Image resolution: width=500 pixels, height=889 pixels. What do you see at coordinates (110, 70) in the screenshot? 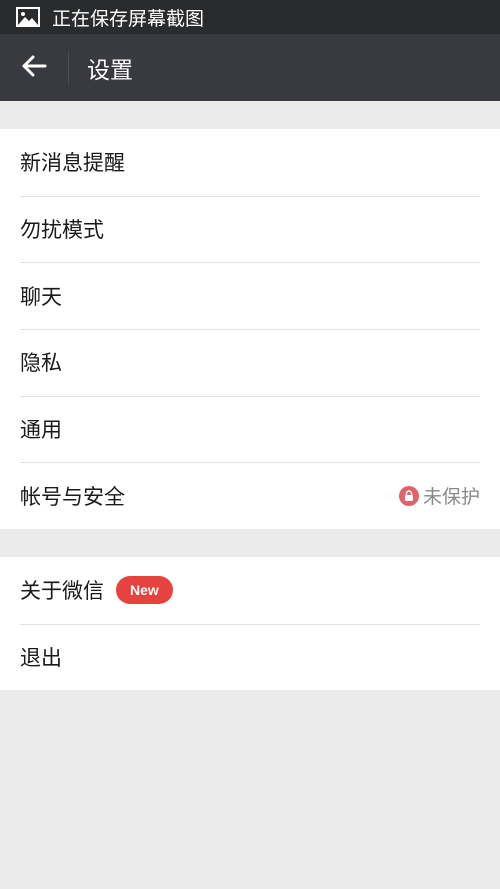
I see `page-title: 设置` at bounding box center [110, 70].